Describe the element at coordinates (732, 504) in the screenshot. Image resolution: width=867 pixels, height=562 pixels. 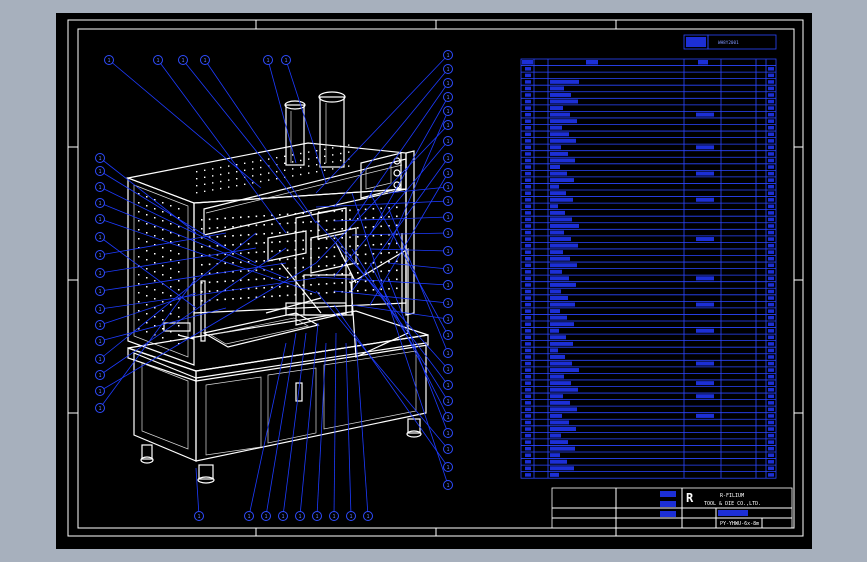
I see `company-name-line2: TOOL & DIE CO.,LTD.` at that location.